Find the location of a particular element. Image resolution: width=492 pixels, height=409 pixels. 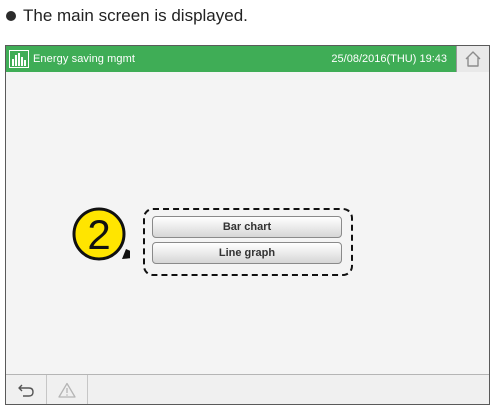

bar-chart-icon is located at coordinates (19, 59).